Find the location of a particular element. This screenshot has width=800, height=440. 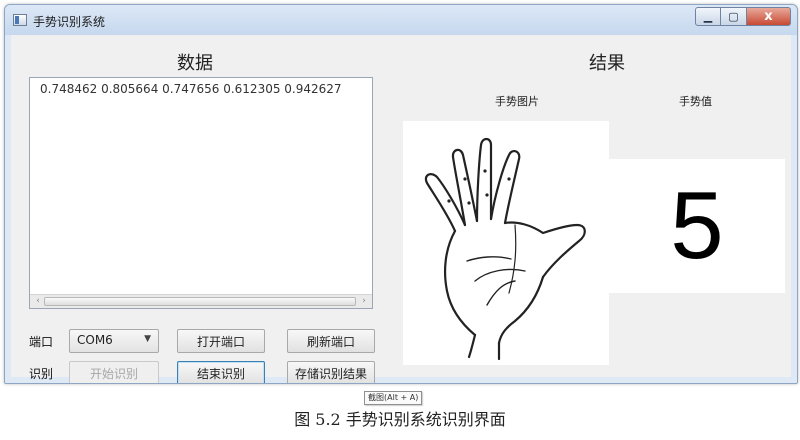

gesture-value-display: 5 is located at coordinates (697, 226).